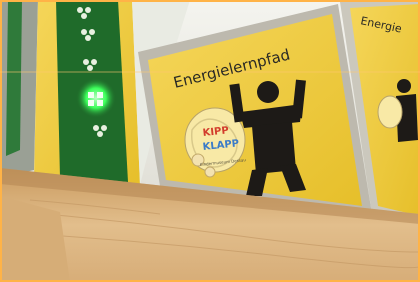 This screenshot has height=282, width=420. I want to click on right-logo, so click(390, 112).